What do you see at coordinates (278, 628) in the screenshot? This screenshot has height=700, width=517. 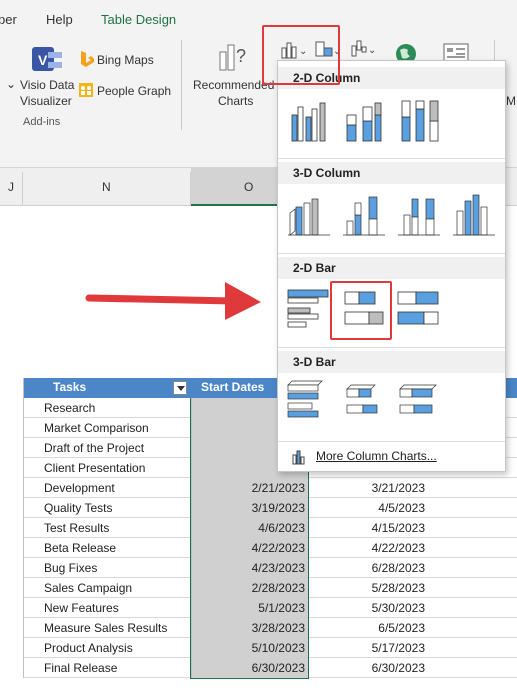 I see `start-date-value: 3/28/2023` at bounding box center [278, 628].